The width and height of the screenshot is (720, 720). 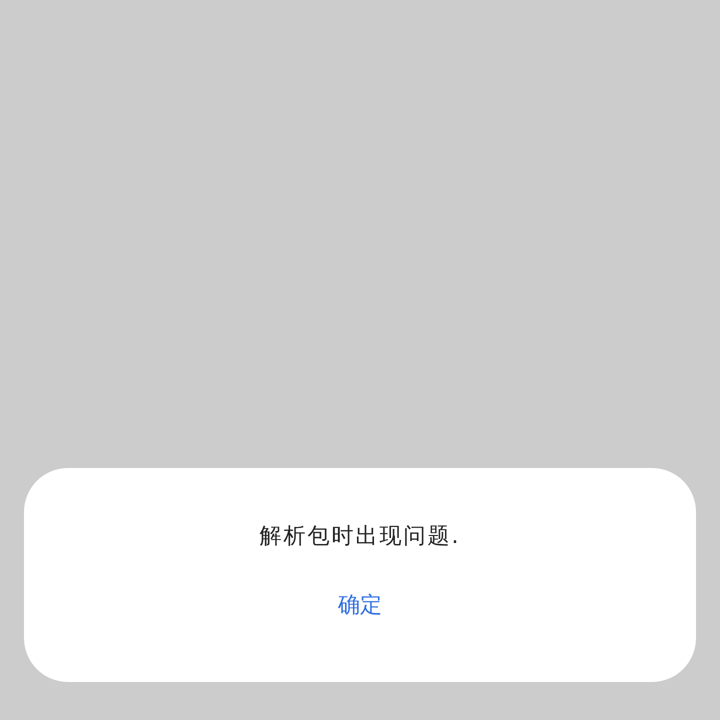 What do you see at coordinates (360, 605) in the screenshot?
I see `ok-button: 确定` at bounding box center [360, 605].